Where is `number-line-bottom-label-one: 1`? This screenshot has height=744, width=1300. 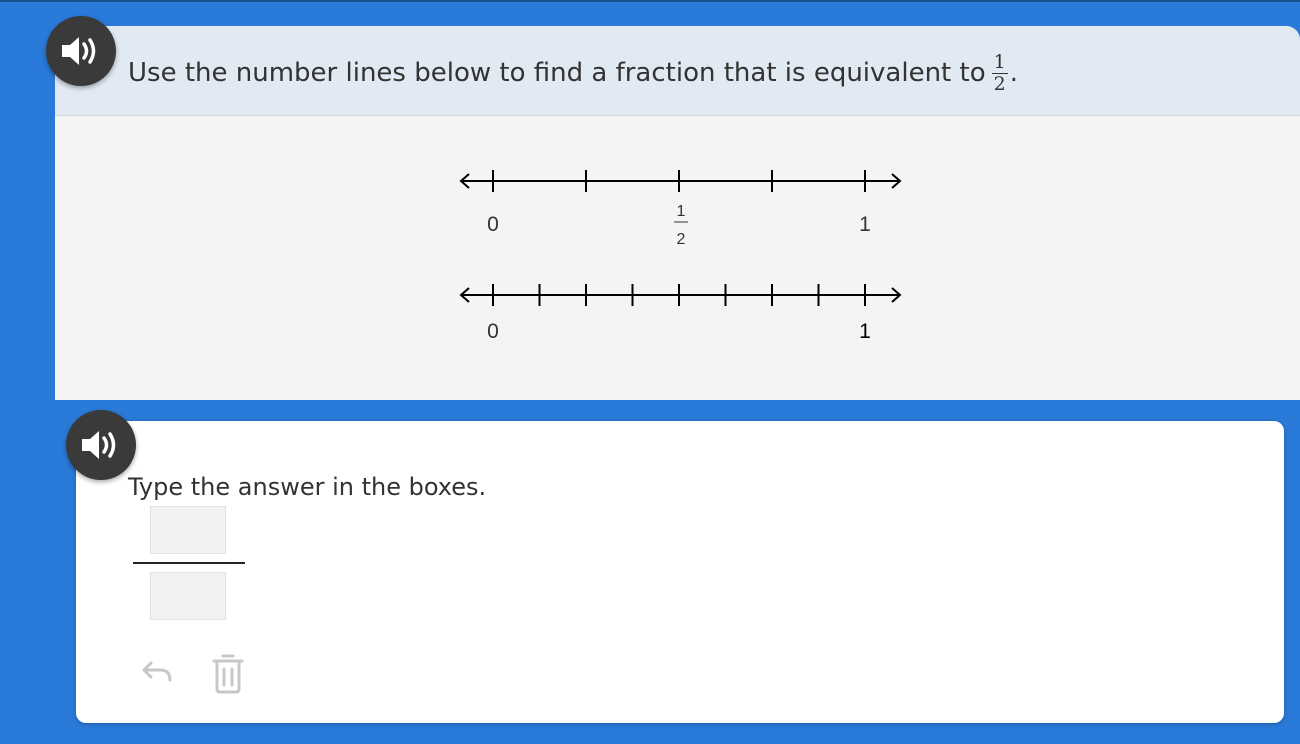 number-line-bottom-label-one: 1 is located at coordinates (865, 331).